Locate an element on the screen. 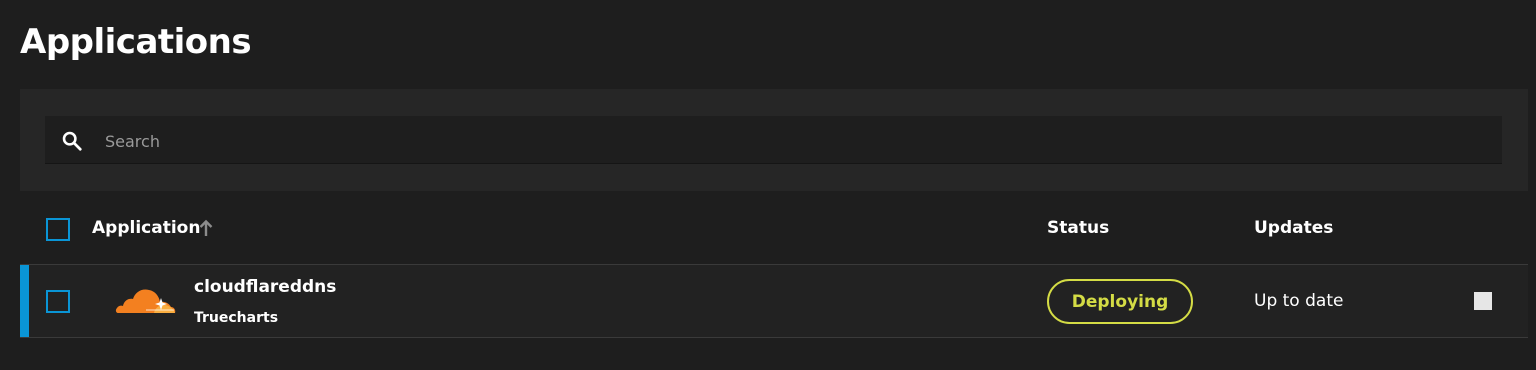 Image resolution: width=1536 pixels, height=370 pixels. app-name: cloudflareddns is located at coordinates (265, 287).